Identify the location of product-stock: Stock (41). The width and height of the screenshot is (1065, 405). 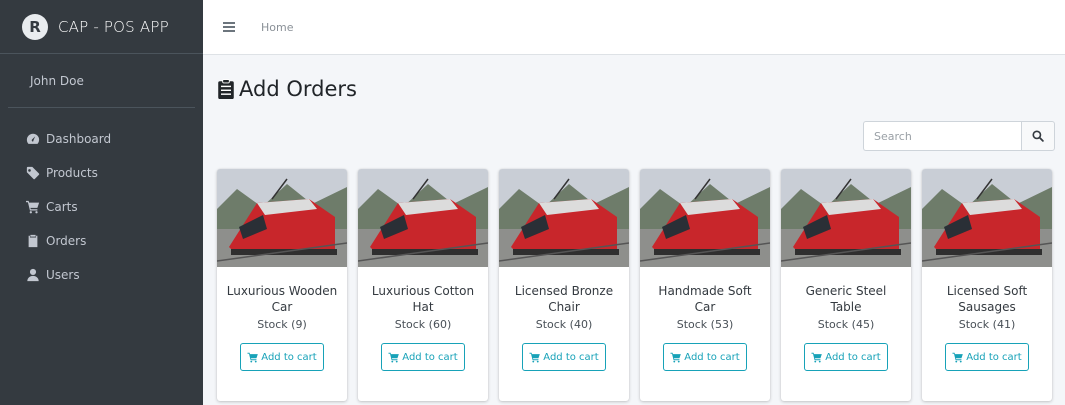
(987, 324).